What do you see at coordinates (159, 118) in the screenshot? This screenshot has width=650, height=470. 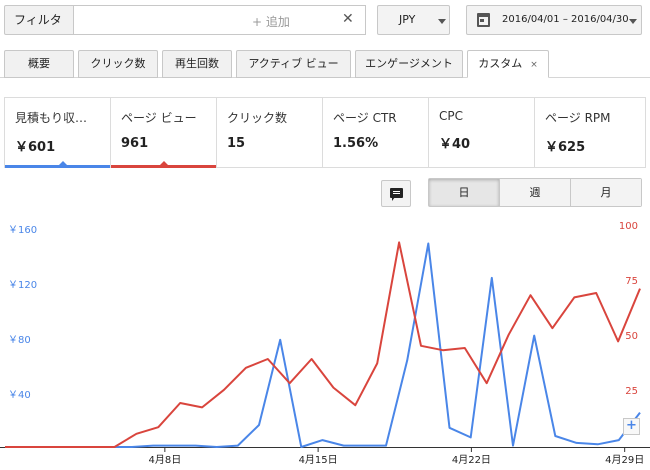 I see `metric-label: ページ ビュー` at bounding box center [159, 118].